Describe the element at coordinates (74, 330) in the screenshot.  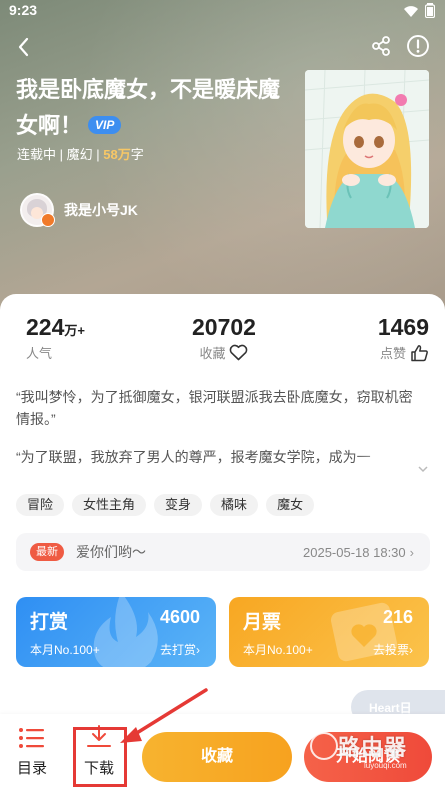
I see `popularity-unit: 万+` at that location.